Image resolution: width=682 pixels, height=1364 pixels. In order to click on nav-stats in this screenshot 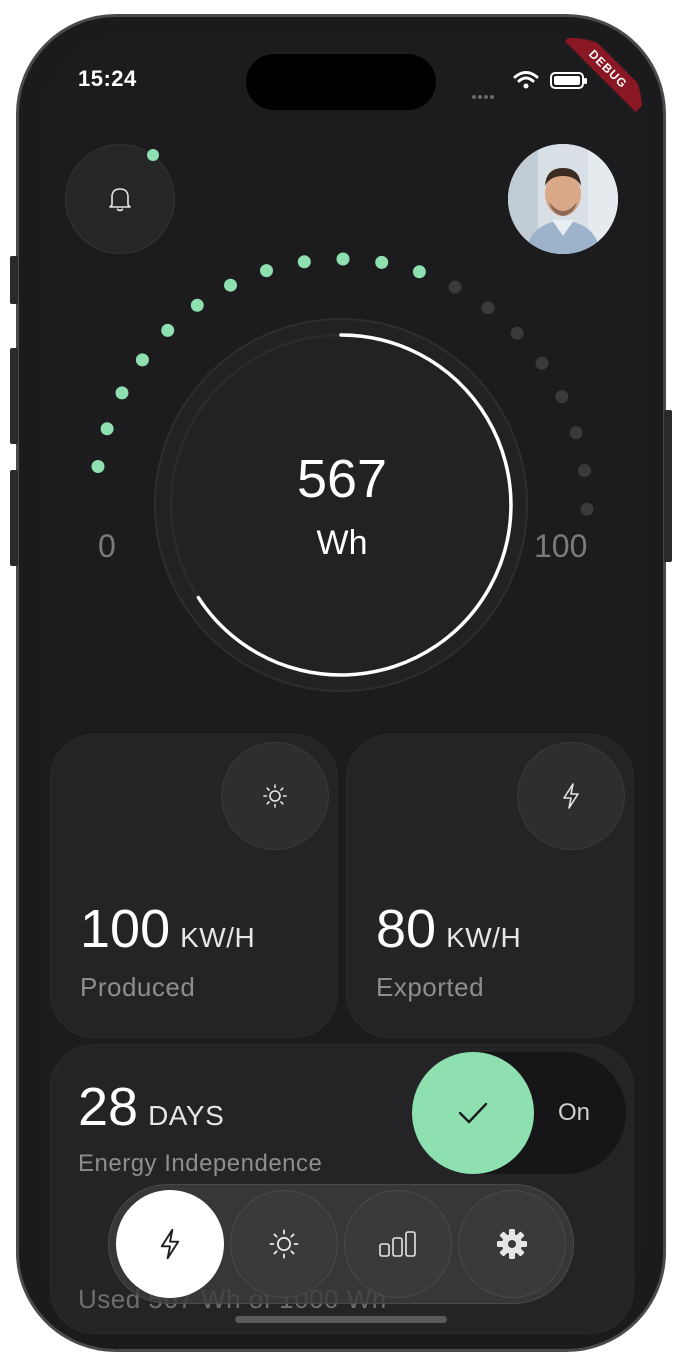, I will do `click(398, 1244)`.